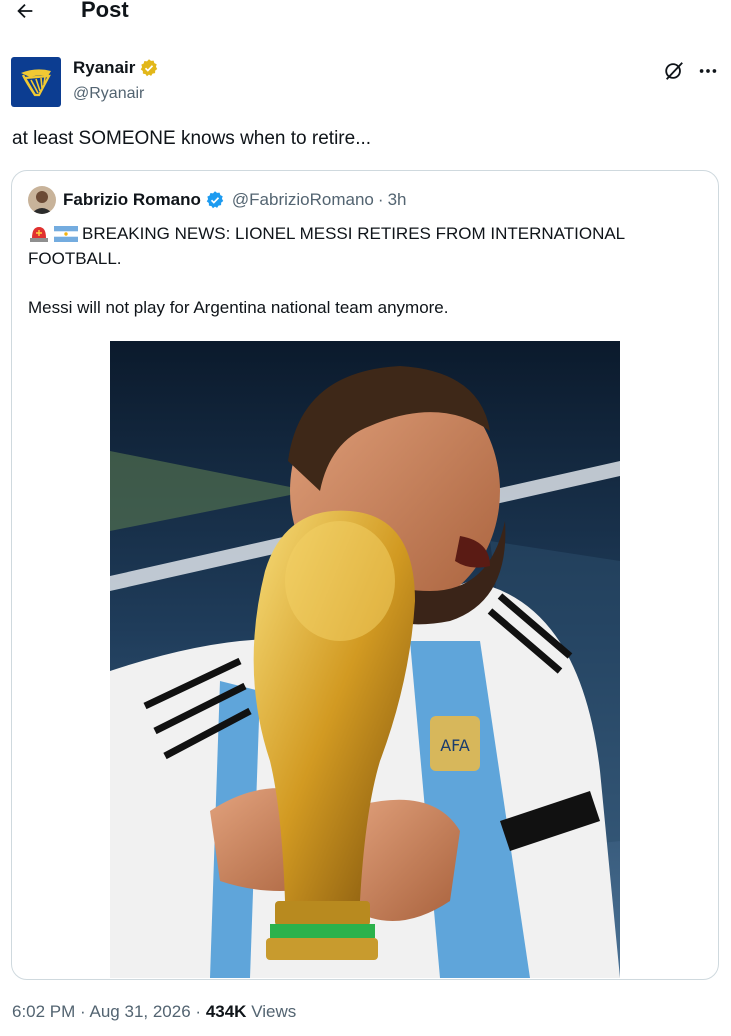 This screenshot has height=1036, width=731. What do you see at coordinates (397, 200) in the screenshot?
I see `quoted-timestamp: 3h` at bounding box center [397, 200].